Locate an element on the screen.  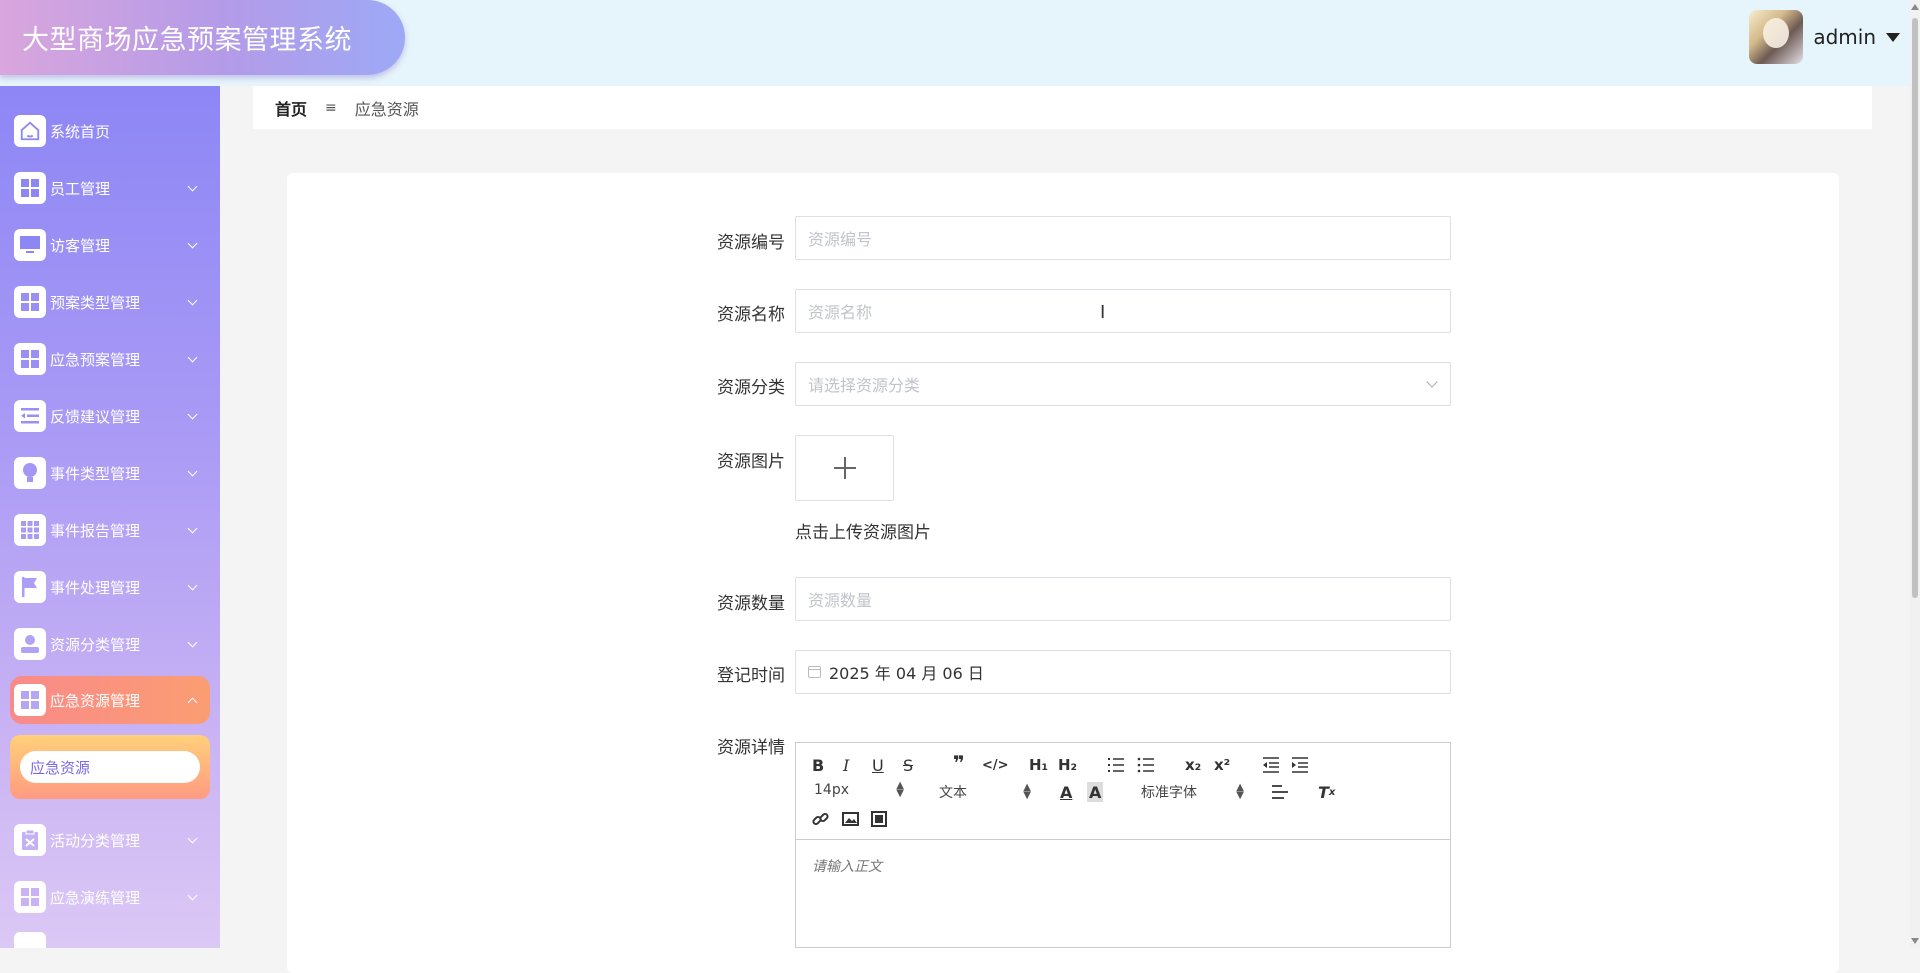
link-icon is located at coordinates (820, 819).